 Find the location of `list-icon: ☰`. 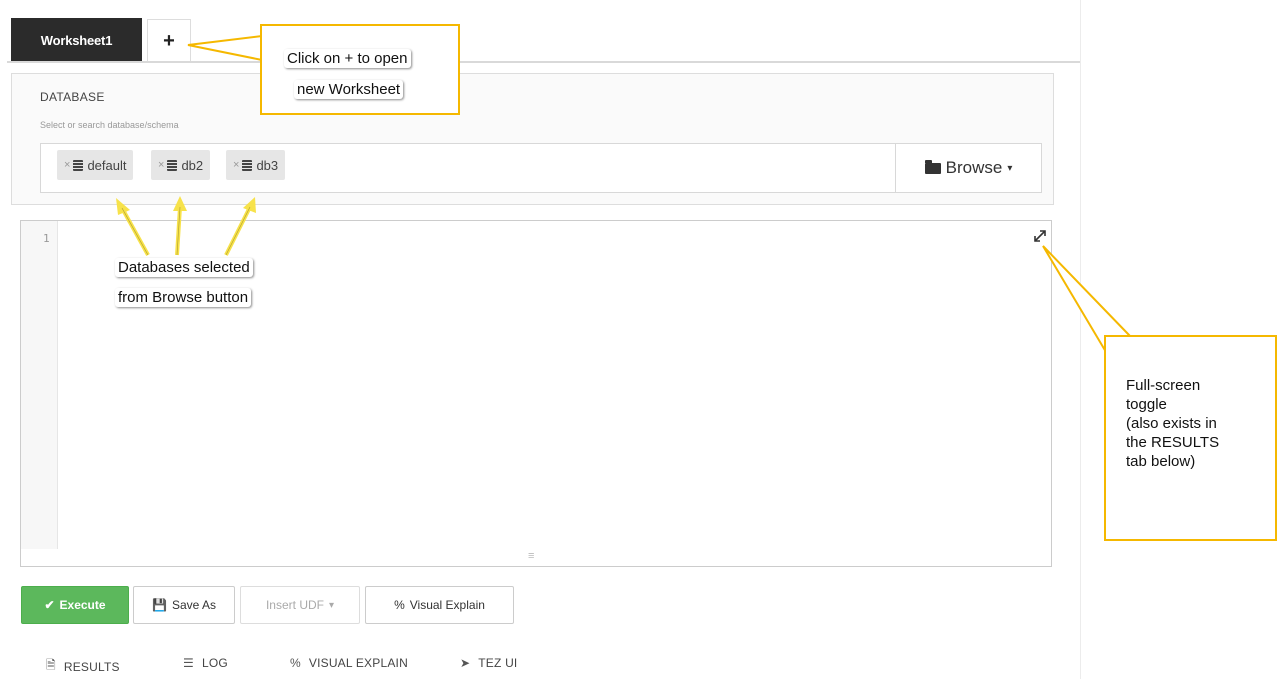

list-icon: ☰ is located at coordinates (188, 663).